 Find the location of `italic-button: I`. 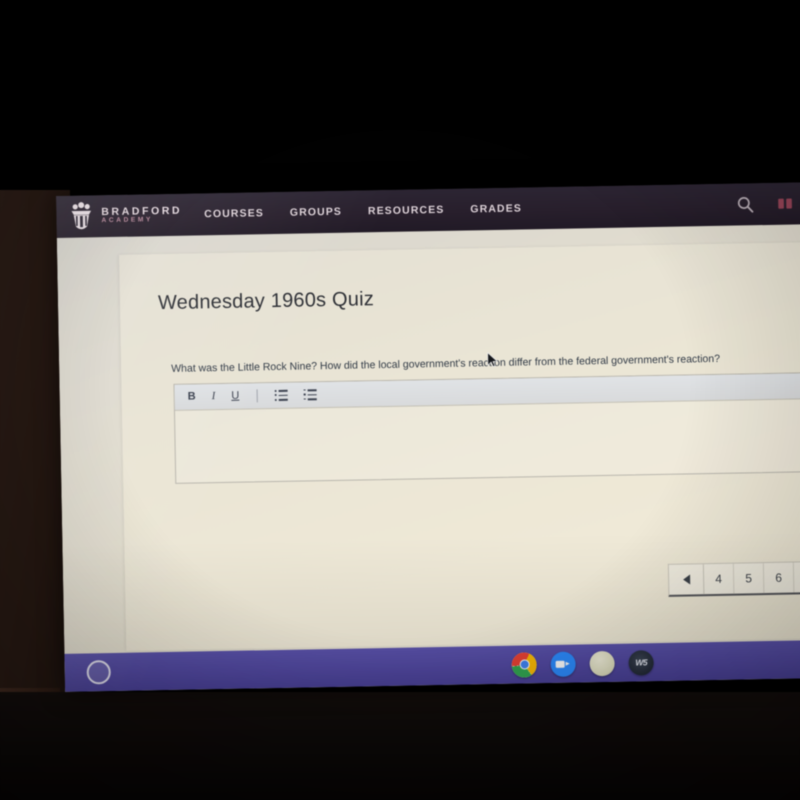

italic-button: I is located at coordinates (214, 396).